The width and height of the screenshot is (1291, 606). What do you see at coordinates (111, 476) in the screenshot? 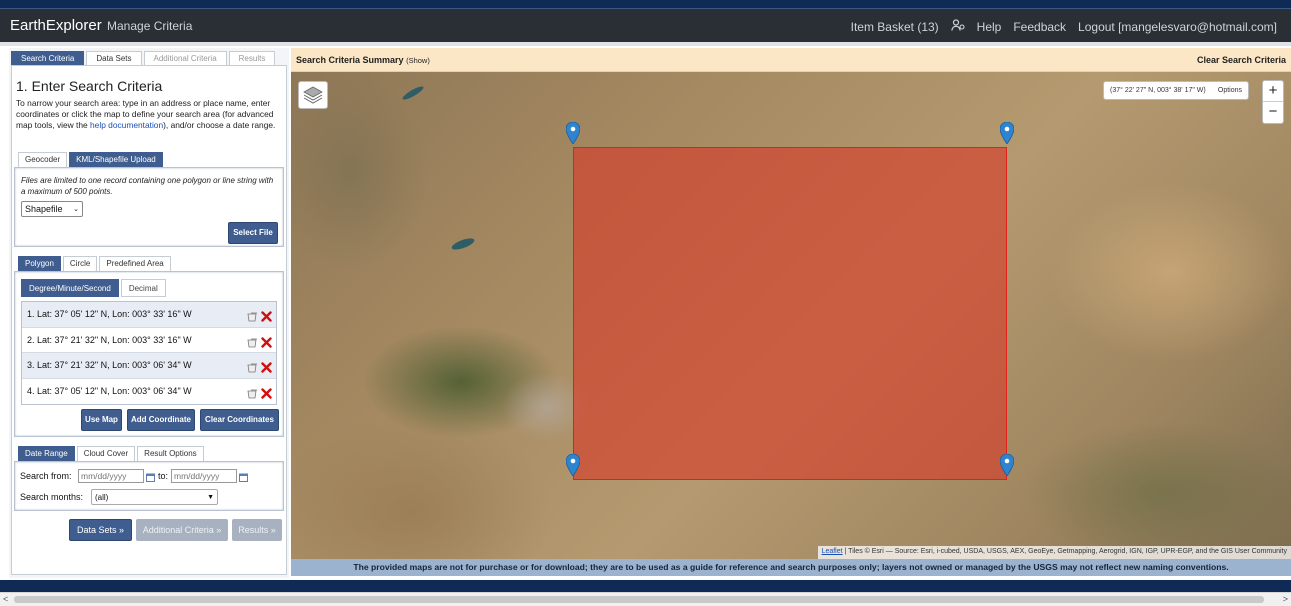
I see `date-from-input` at bounding box center [111, 476].